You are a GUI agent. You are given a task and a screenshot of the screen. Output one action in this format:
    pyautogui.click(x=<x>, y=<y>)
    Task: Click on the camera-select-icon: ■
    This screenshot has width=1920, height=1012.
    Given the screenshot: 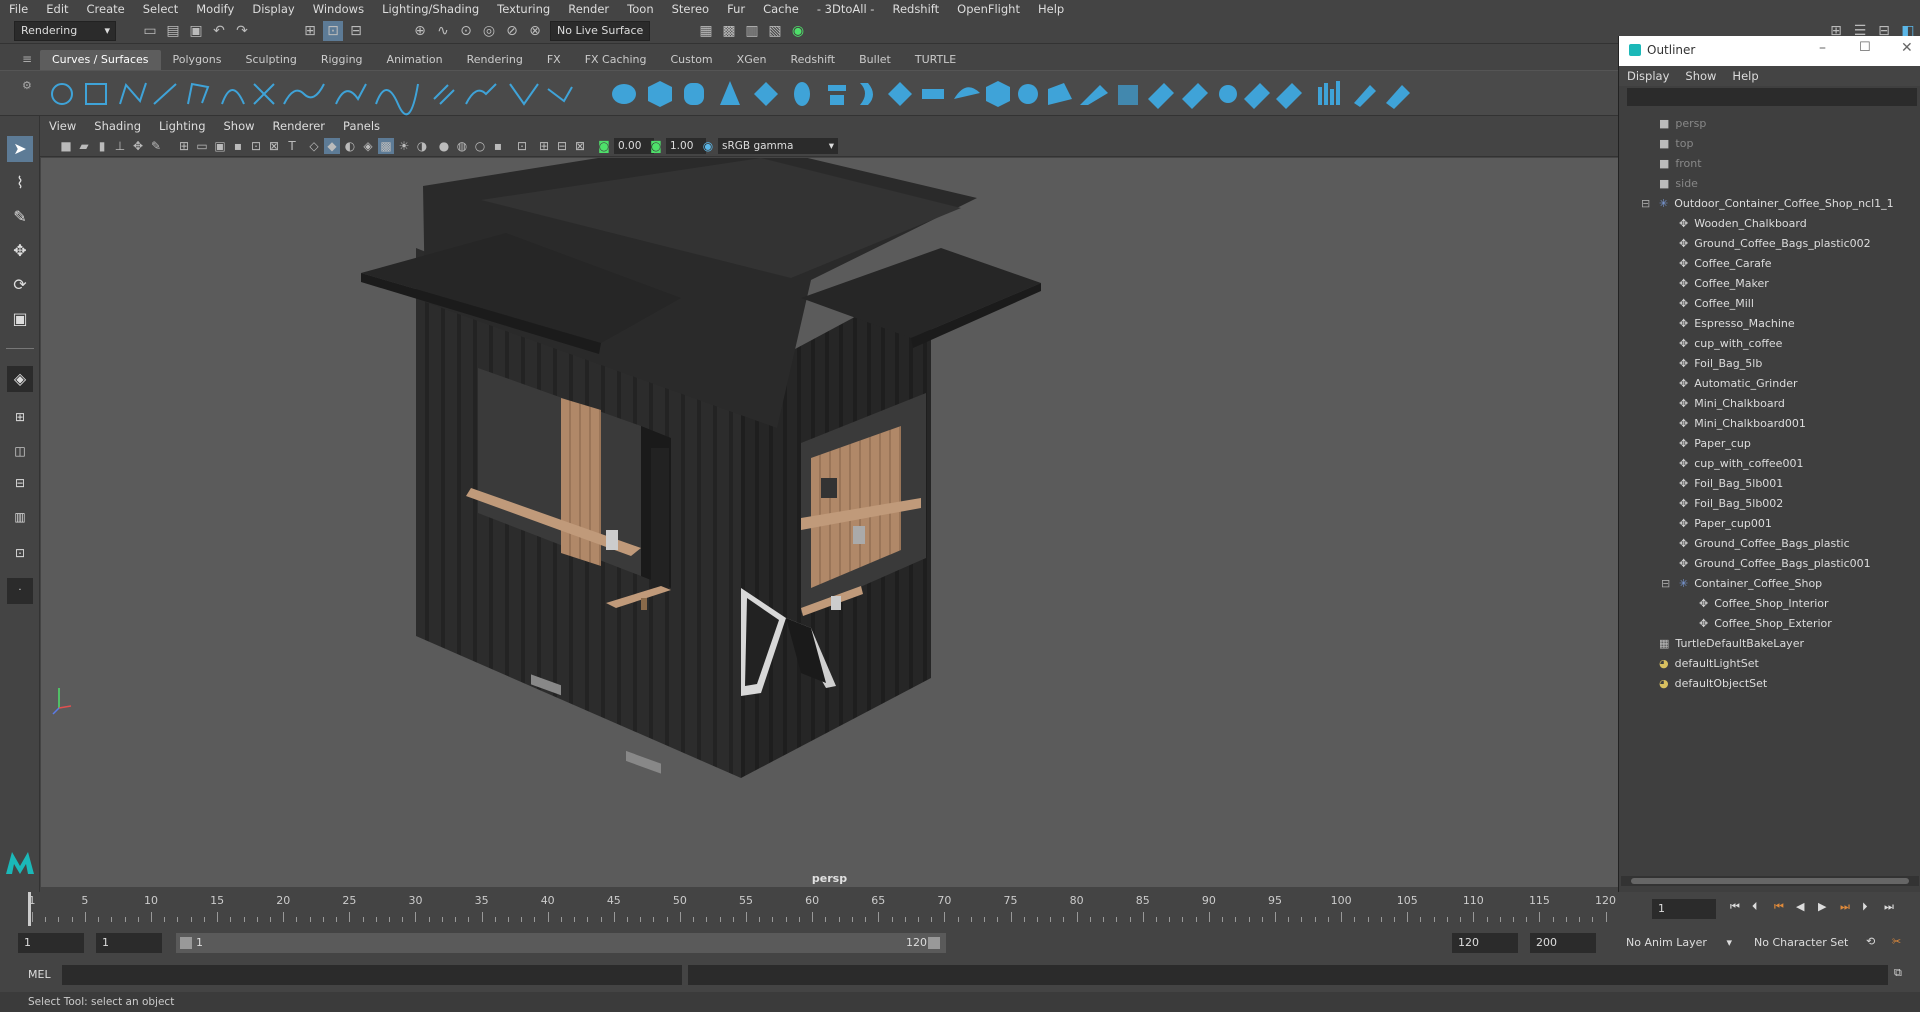 What is the action you would take?
    pyautogui.click(x=66, y=146)
    